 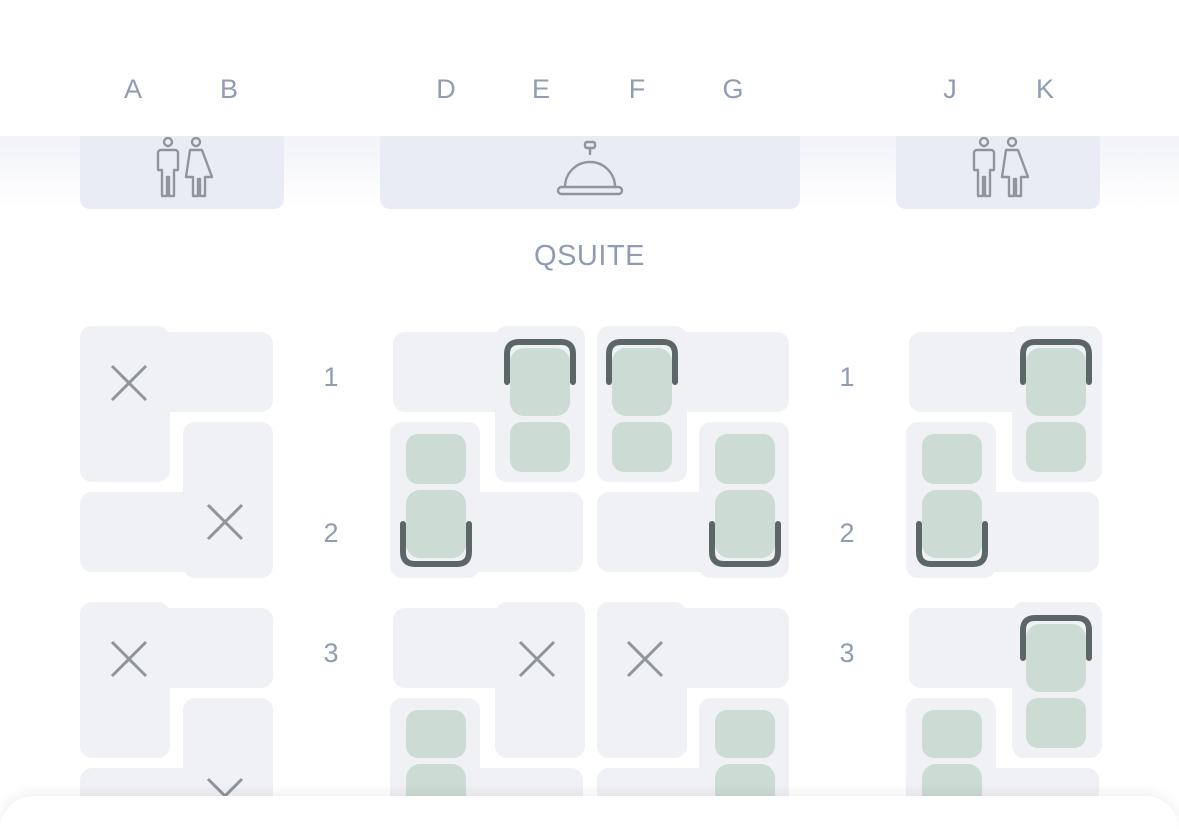 I want to click on lavatory-facility-right, so click(x=998, y=169).